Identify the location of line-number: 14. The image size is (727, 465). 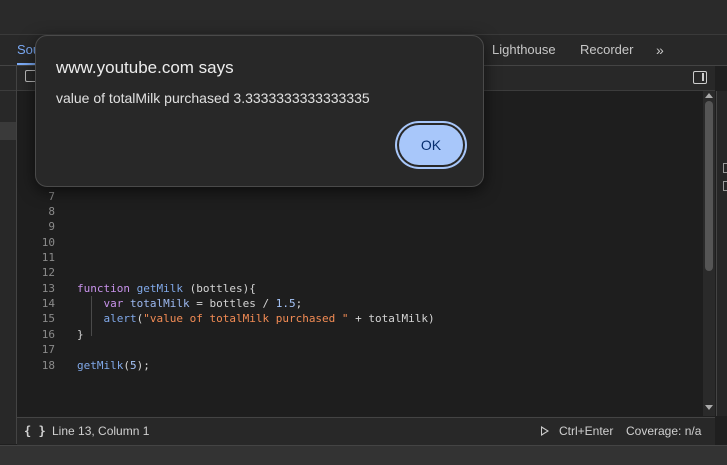
(48, 303).